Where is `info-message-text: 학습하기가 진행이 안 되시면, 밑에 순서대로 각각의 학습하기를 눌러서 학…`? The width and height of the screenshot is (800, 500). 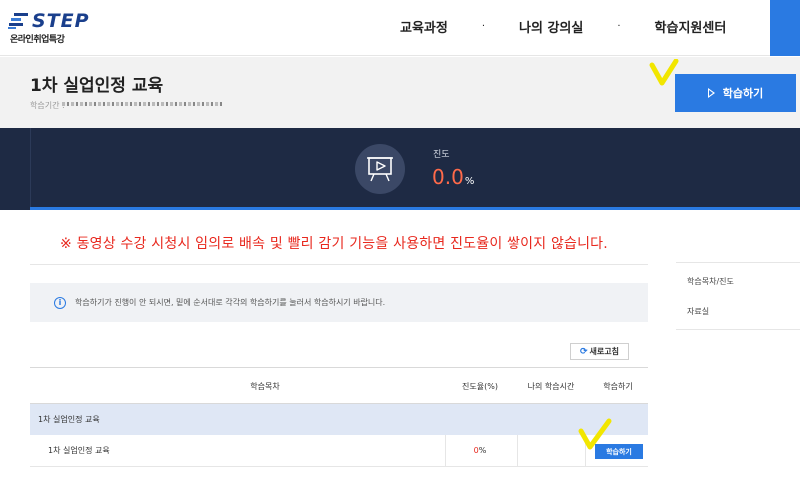 info-message-text: 학습하기가 진행이 안 되시면, 밑에 순서대로 각각의 학습하기를 눌러서 학… is located at coordinates (230, 302).